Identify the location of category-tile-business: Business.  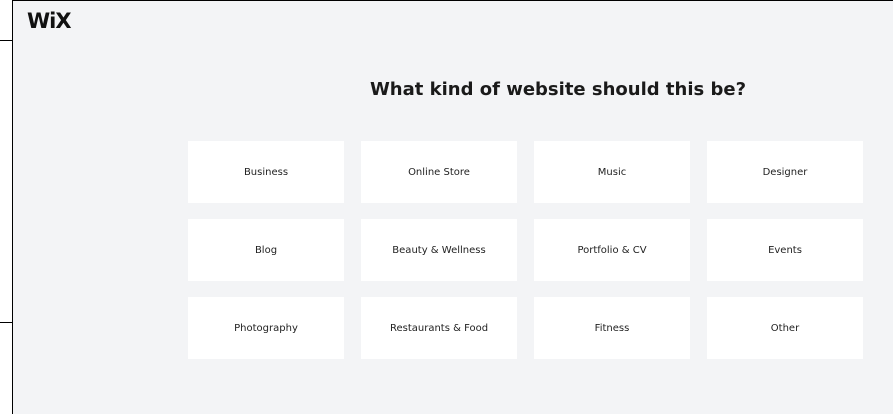
(266, 172).